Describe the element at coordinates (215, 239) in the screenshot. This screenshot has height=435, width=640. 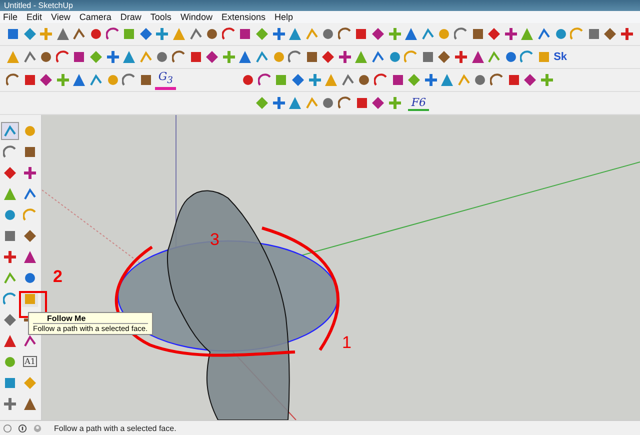
I see `annotation-number: 3` at that location.